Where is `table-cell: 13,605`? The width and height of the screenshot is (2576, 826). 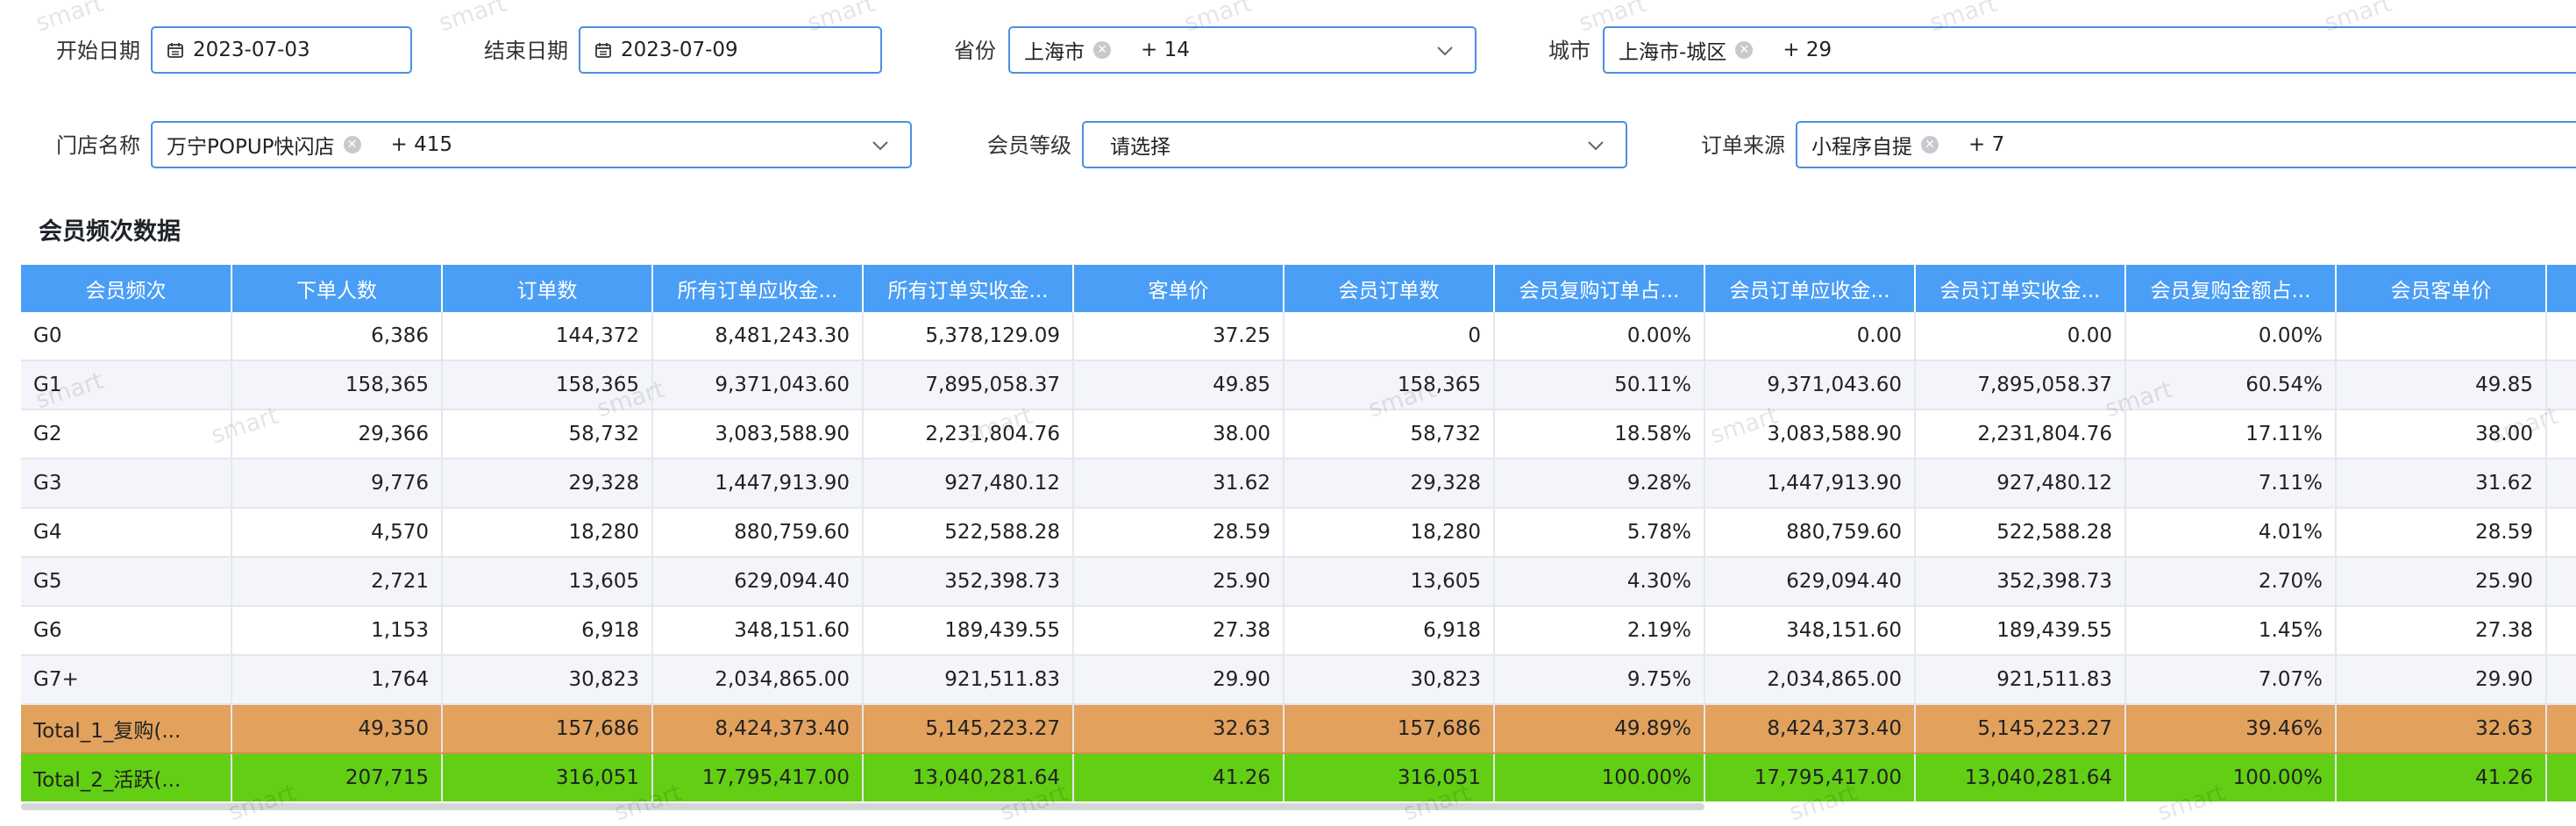 table-cell: 13,605 is located at coordinates (1389, 582).